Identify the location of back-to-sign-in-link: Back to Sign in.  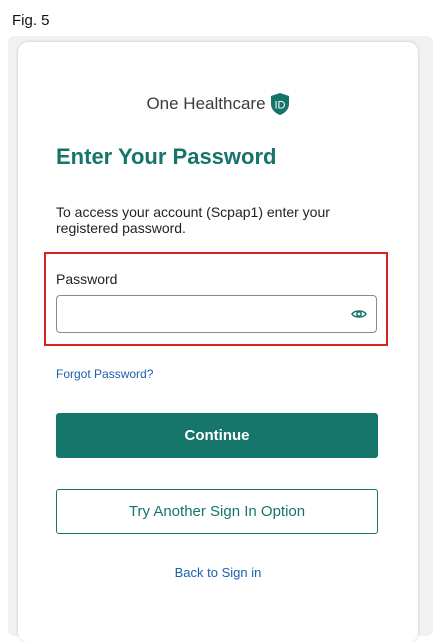
(218, 572).